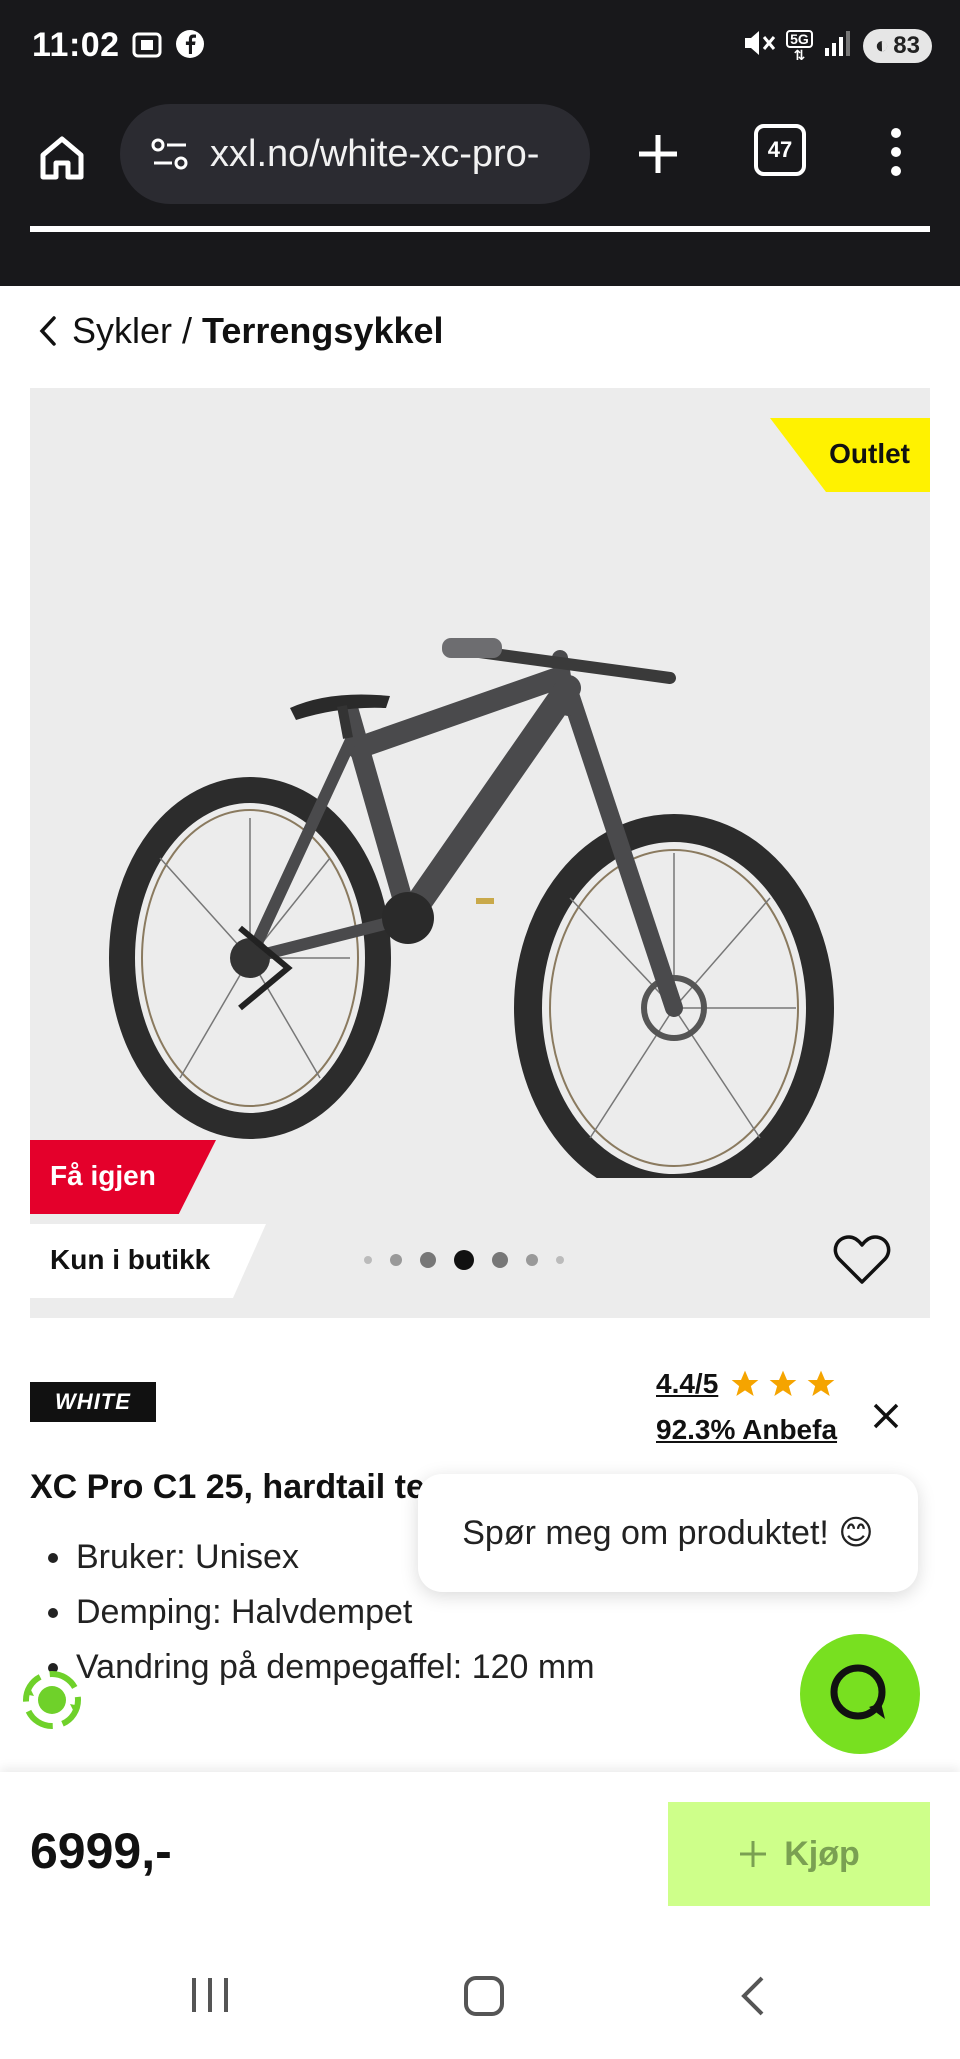 The width and height of the screenshot is (960, 2059). What do you see at coordinates (375, 153) in the screenshot?
I see `url-text: xxl.no/white-xc-pro-` at bounding box center [375, 153].